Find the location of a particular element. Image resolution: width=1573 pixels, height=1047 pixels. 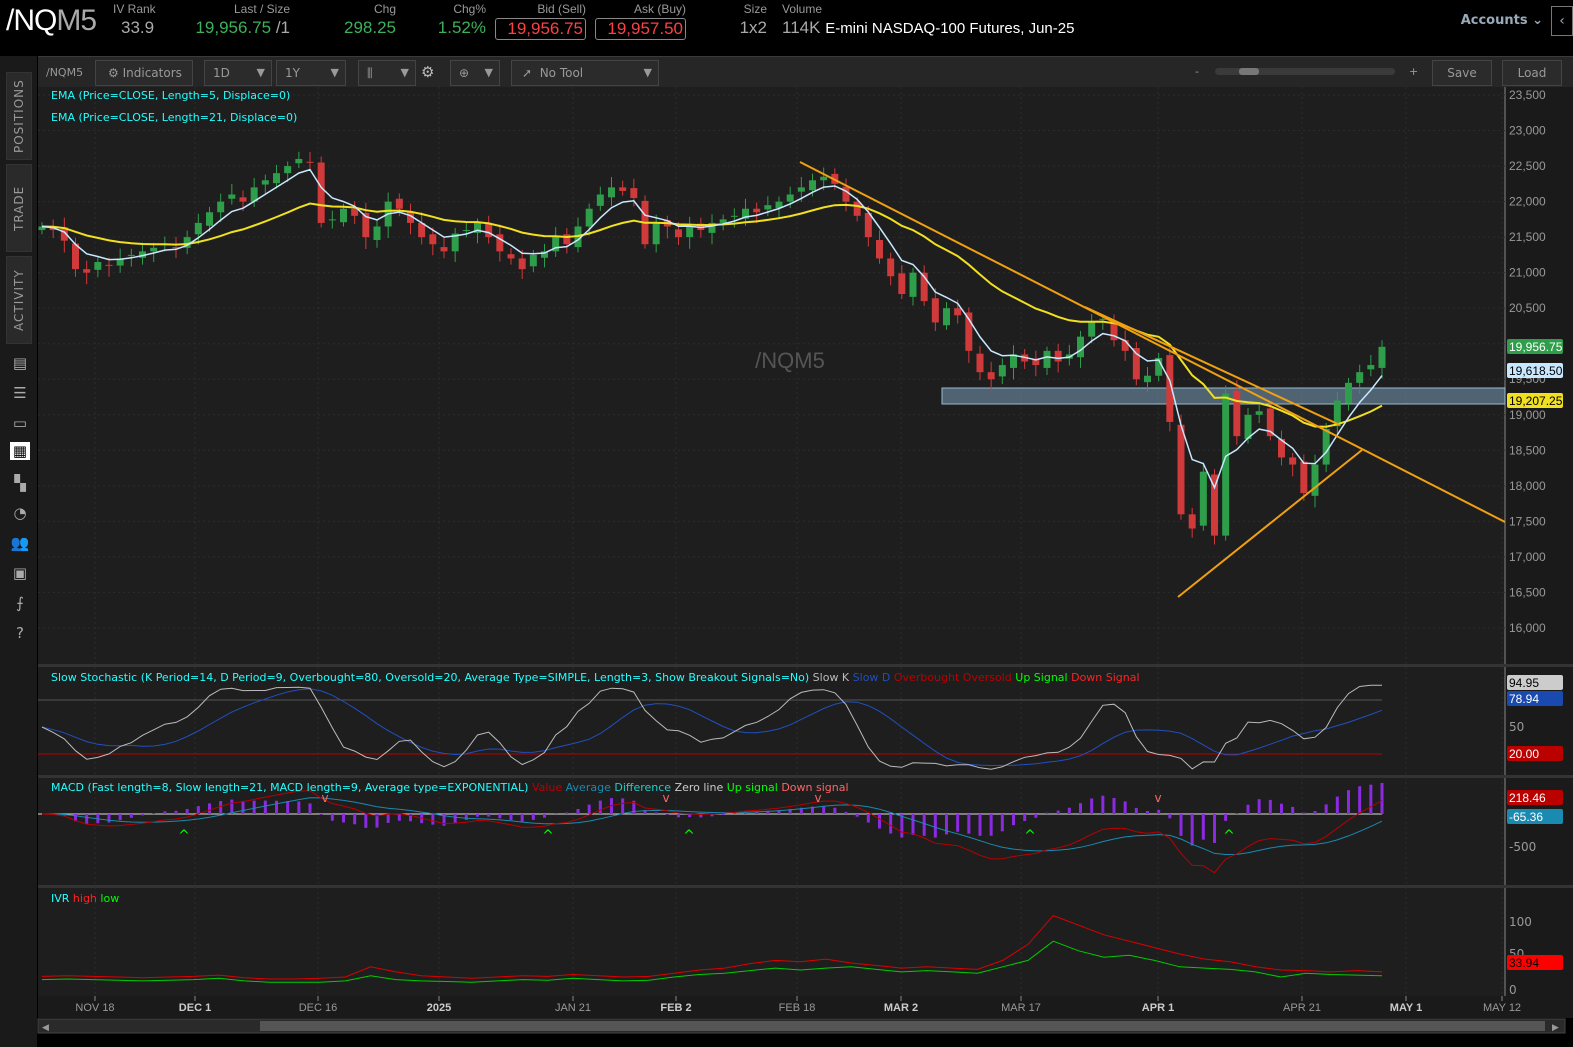

legend-item: Down Signal is located at coordinates (1105, 677).